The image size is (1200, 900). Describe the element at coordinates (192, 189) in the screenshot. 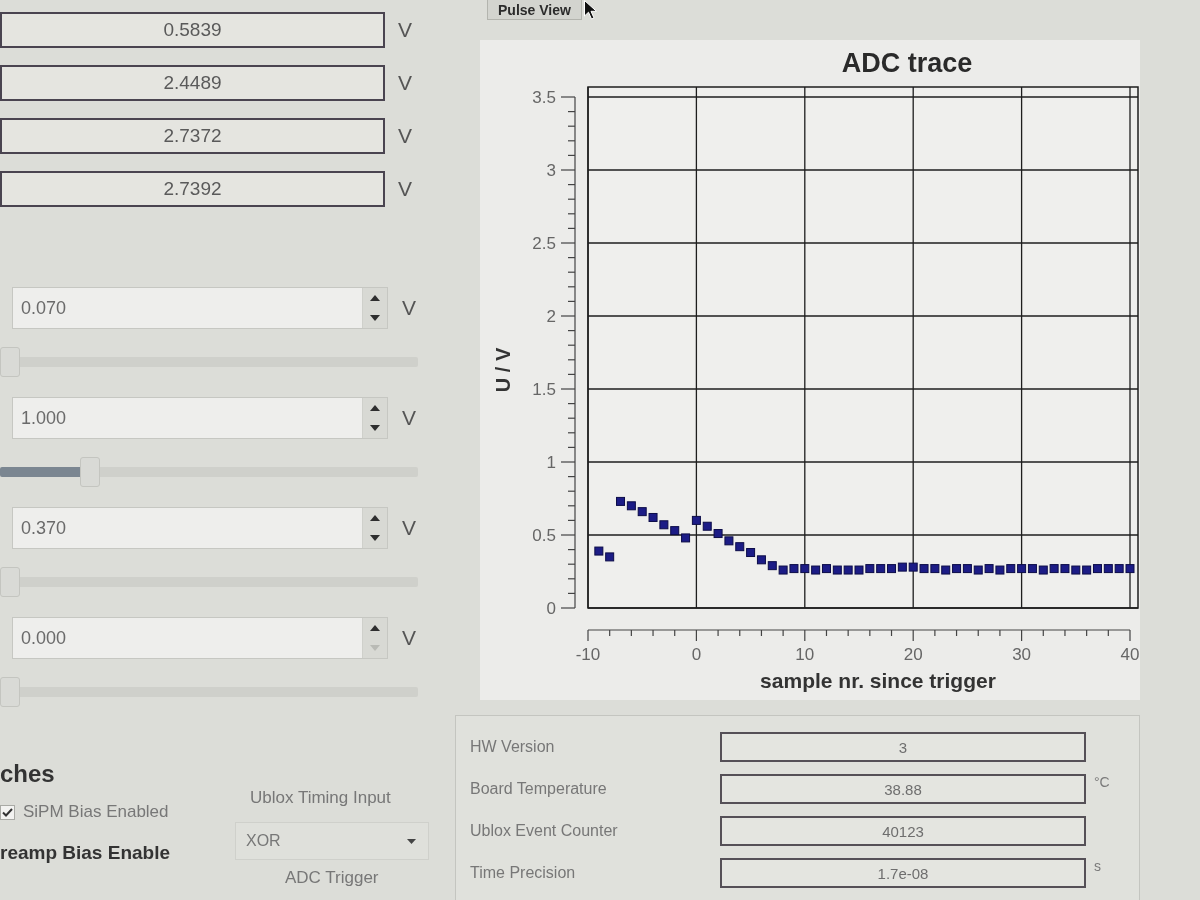

I see `readout-field: 2.7392` at that location.